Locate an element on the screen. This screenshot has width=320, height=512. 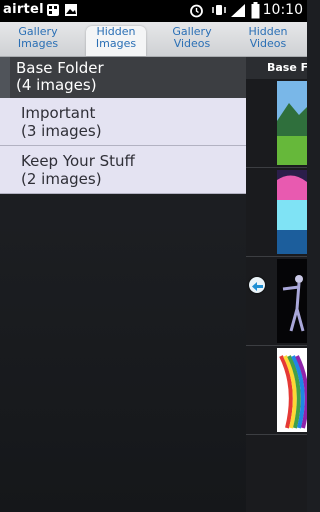
waterfall-thumbnail is located at coordinates (292, 212).